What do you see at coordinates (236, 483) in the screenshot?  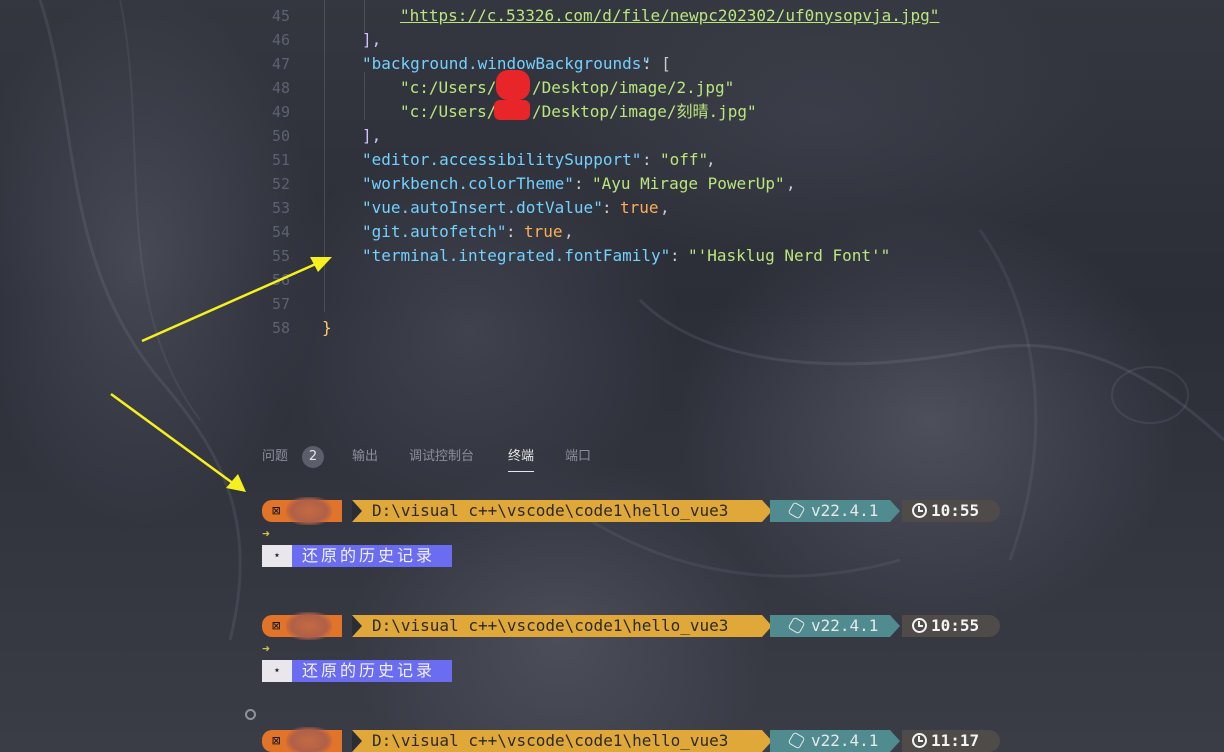 I see `annotation-arrowhead` at bounding box center [236, 483].